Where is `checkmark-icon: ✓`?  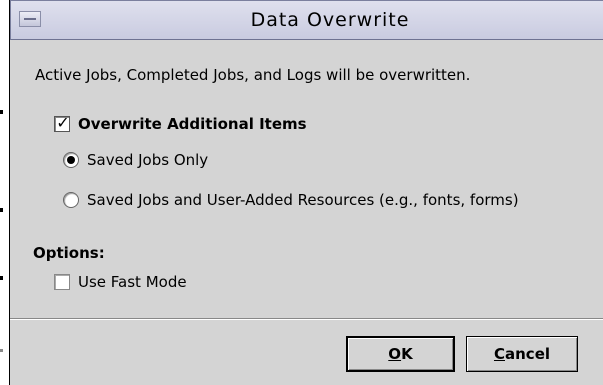 checkmark-icon: ✓ is located at coordinates (63, 122).